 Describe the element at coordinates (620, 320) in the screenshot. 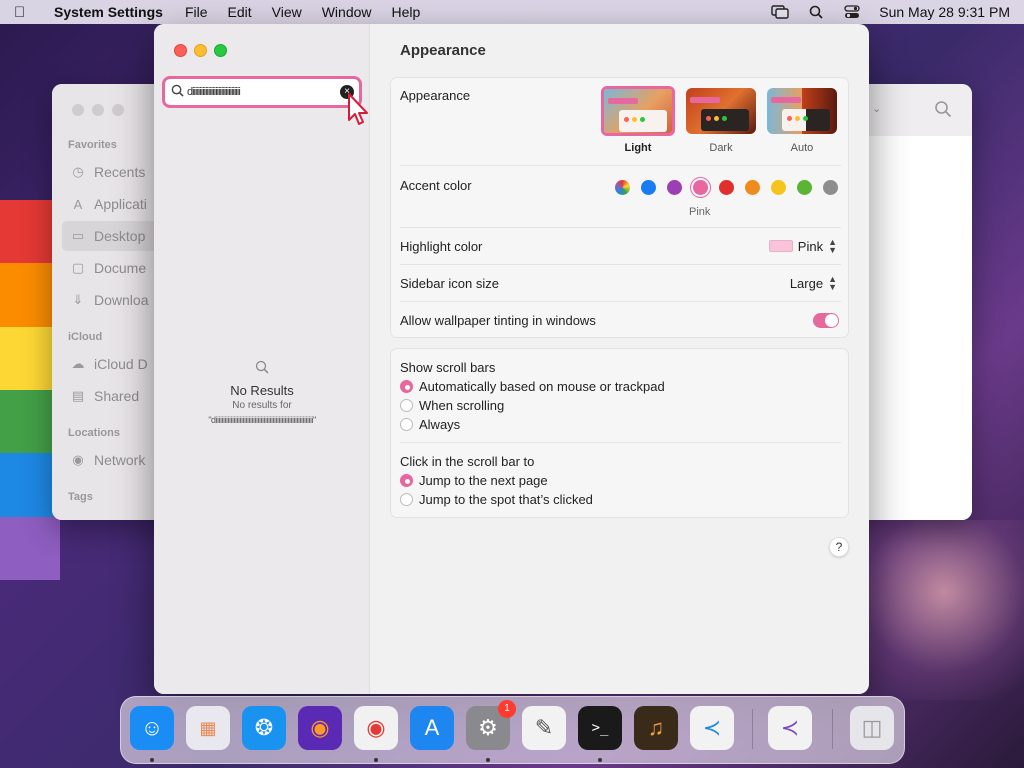

I see `tinting-row: Allow wallpaper tinting in windows` at that location.